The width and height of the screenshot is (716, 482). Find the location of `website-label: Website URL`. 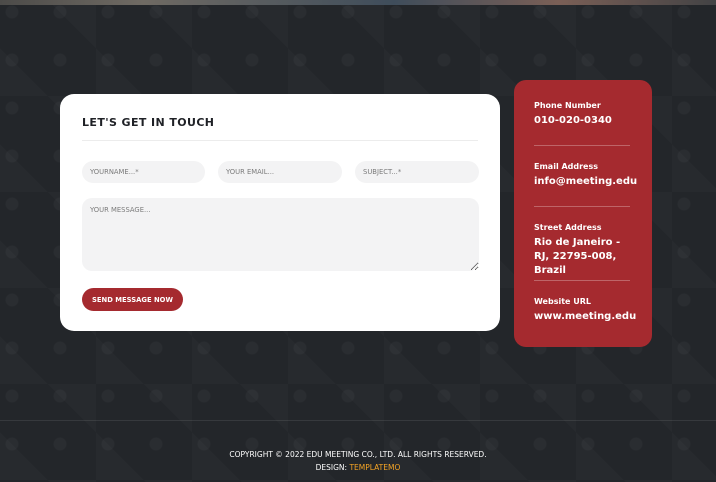

website-label: Website URL is located at coordinates (562, 301).